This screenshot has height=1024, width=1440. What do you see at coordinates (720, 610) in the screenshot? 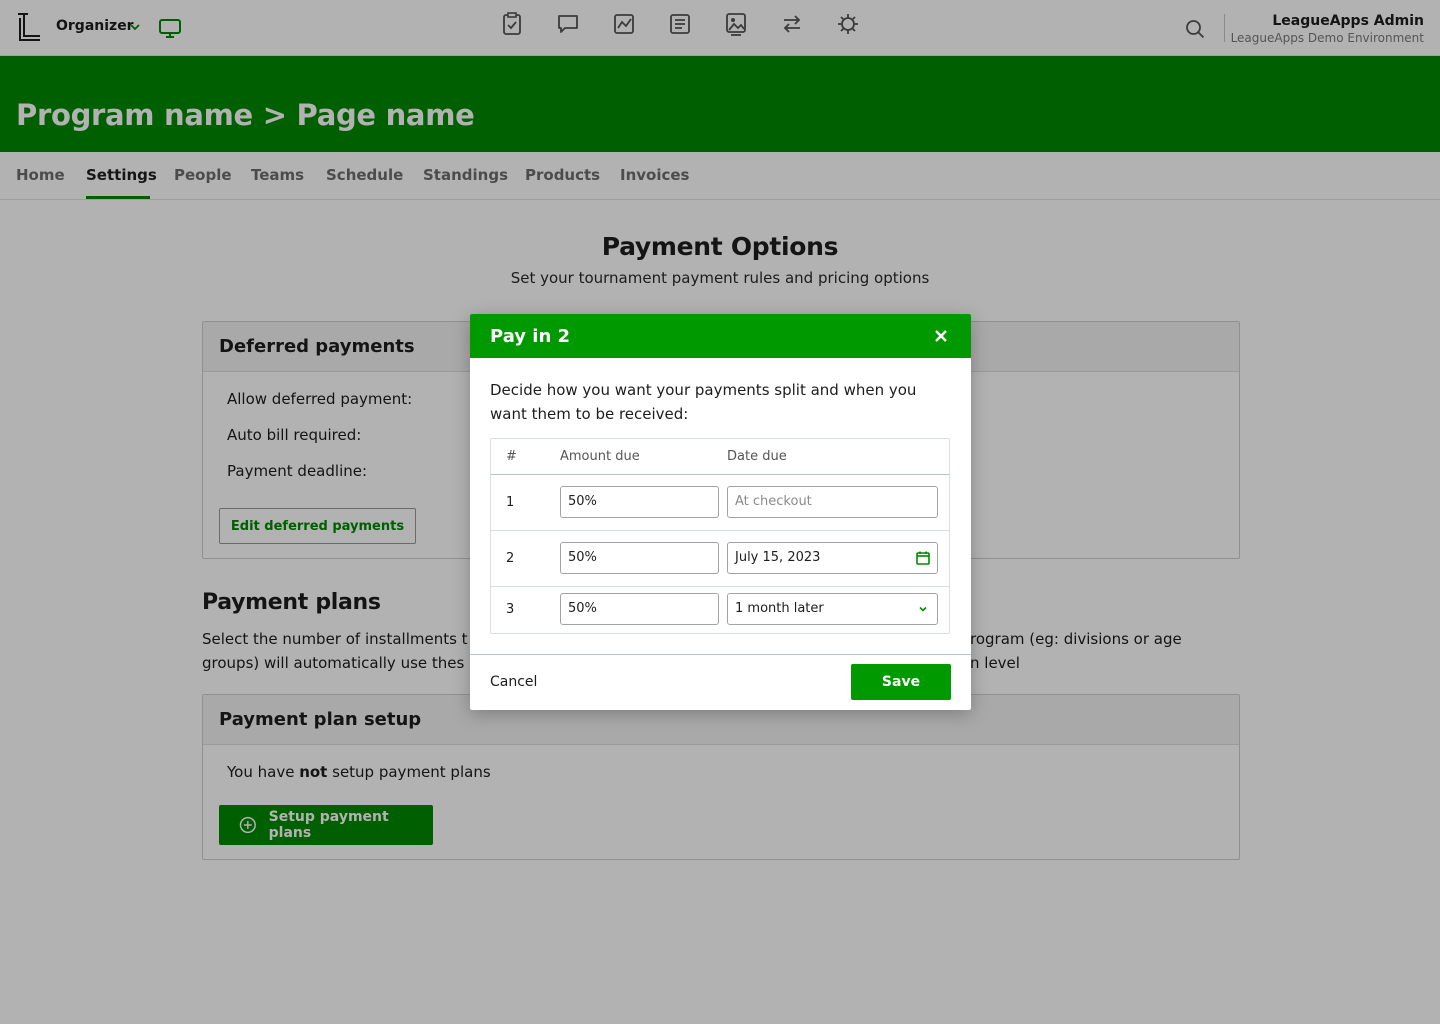
I see `table-row: 3 50% 1 month later` at bounding box center [720, 610].